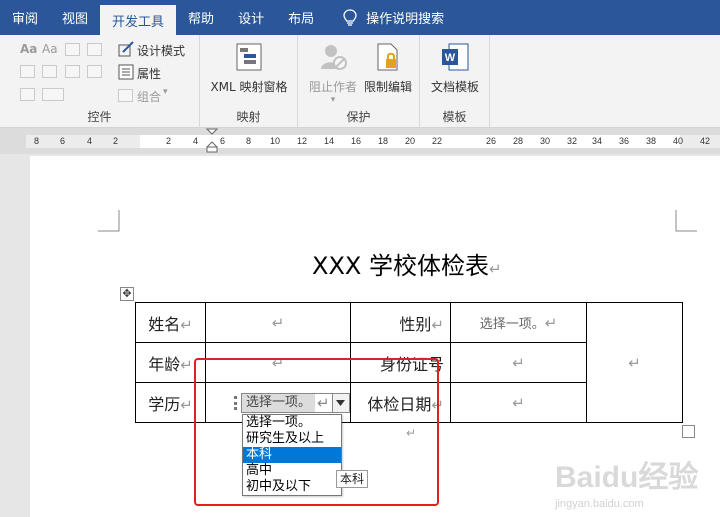 The image size is (720, 517). I want to click on tab-layout: 布局, so click(301, 17).